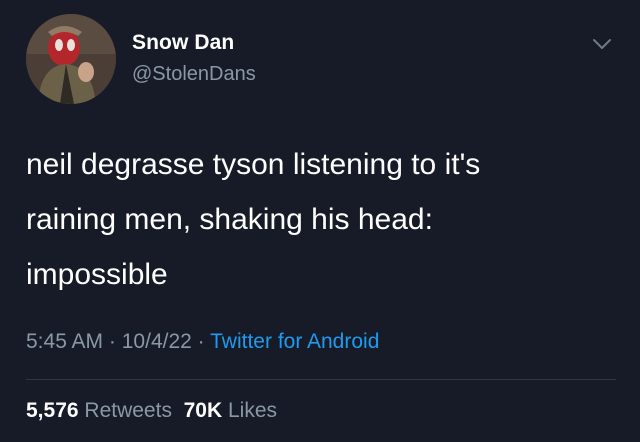 This screenshot has height=442, width=640. I want to click on divider, so click(321, 379).